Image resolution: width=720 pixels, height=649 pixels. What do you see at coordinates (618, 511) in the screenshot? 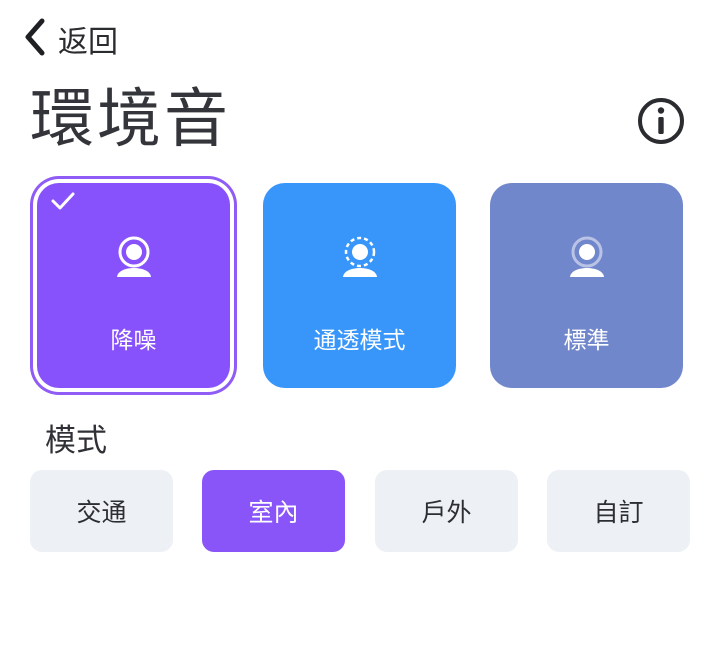
I see `option-custom: 自訂` at bounding box center [618, 511].